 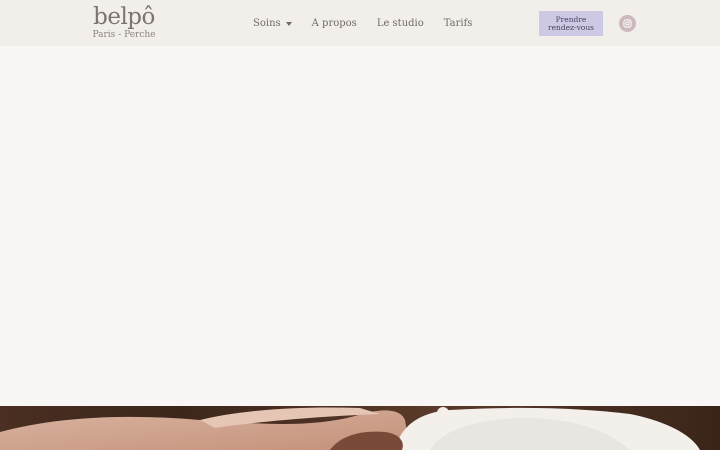 What do you see at coordinates (267, 23) in the screenshot?
I see `nav-item-label: Soins` at bounding box center [267, 23].